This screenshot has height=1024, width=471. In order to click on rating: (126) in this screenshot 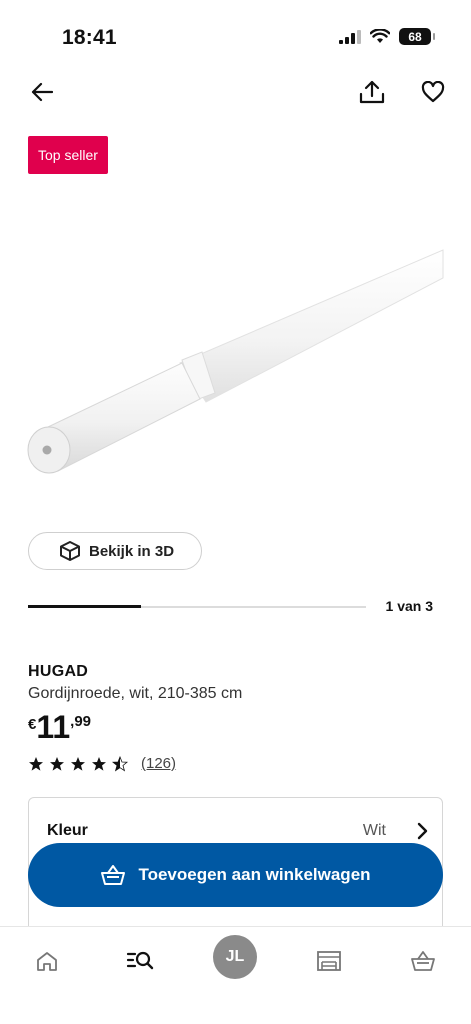, I will do `click(102, 763)`.